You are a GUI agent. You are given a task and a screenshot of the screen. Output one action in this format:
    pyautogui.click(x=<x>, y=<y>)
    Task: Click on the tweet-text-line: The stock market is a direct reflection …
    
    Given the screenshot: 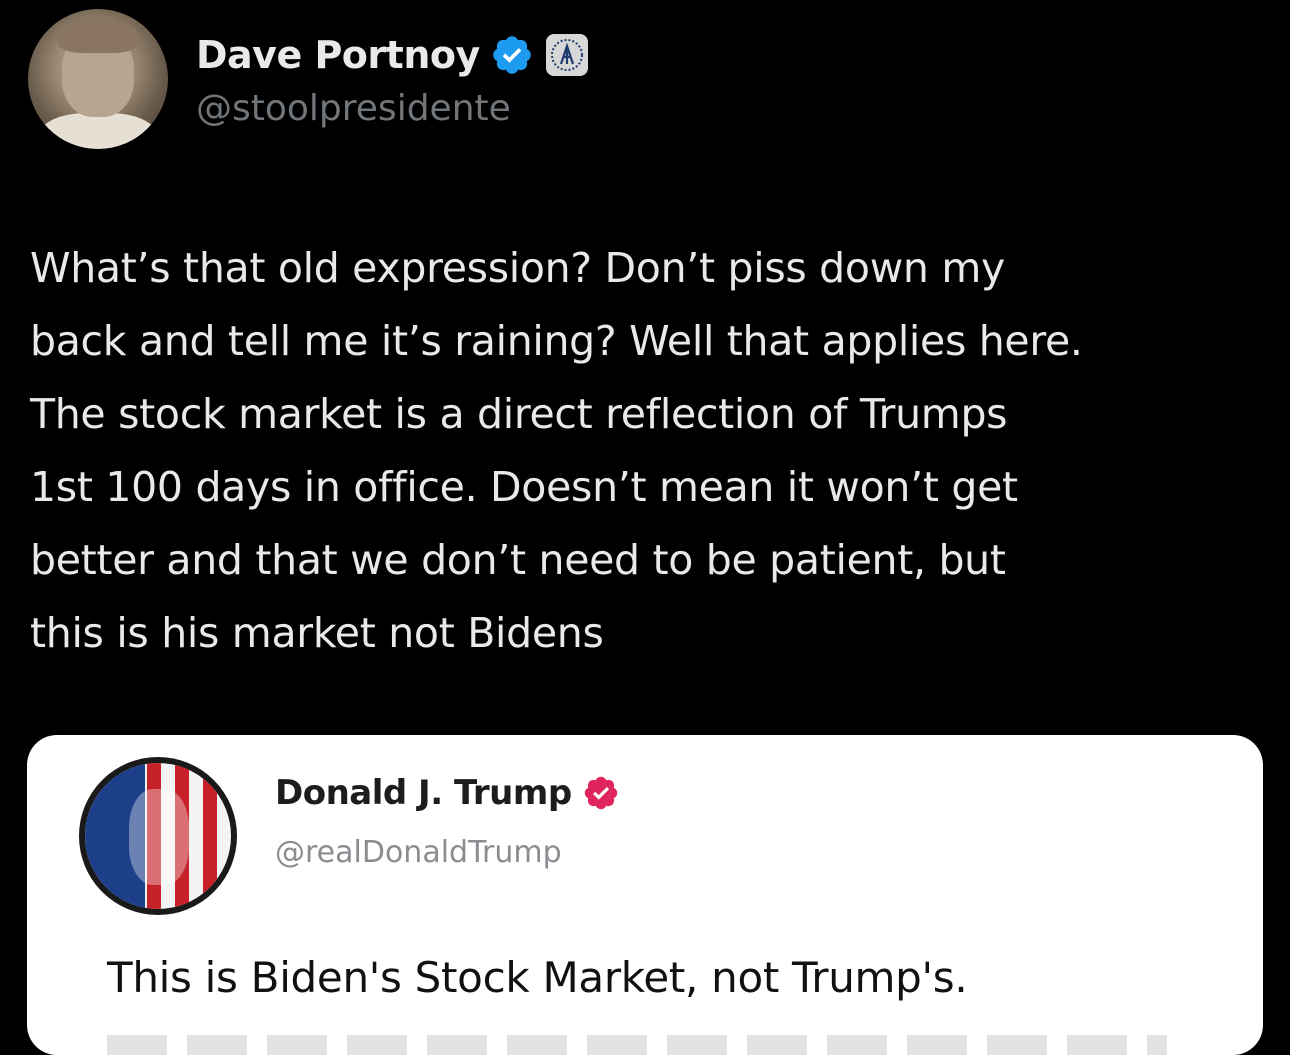 What is the action you would take?
    pyautogui.click(x=519, y=414)
    